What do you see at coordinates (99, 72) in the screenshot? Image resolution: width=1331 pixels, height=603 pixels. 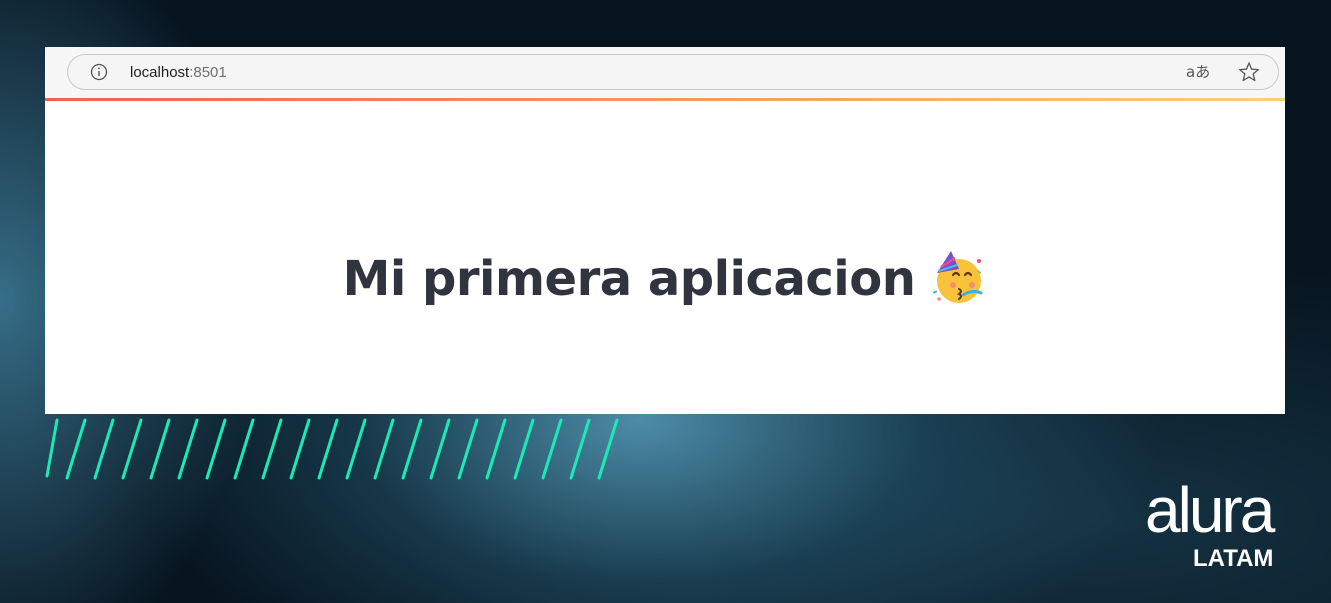 I see `info-icon` at bounding box center [99, 72].